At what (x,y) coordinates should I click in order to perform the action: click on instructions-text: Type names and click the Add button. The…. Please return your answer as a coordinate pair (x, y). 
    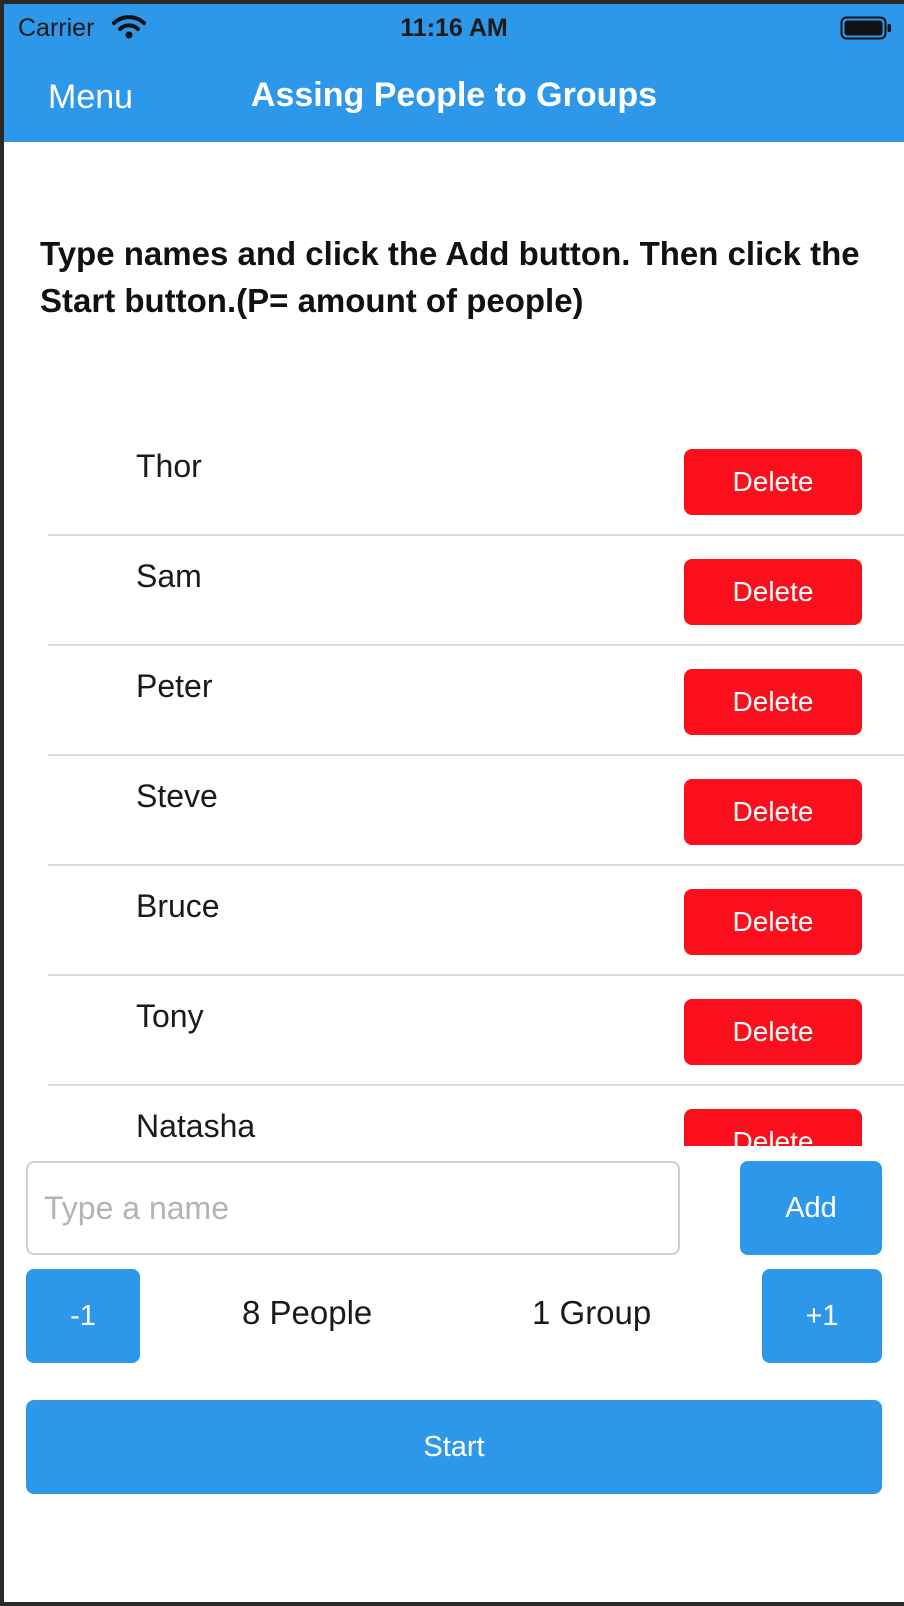
    Looking at the image, I should click on (450, 277).